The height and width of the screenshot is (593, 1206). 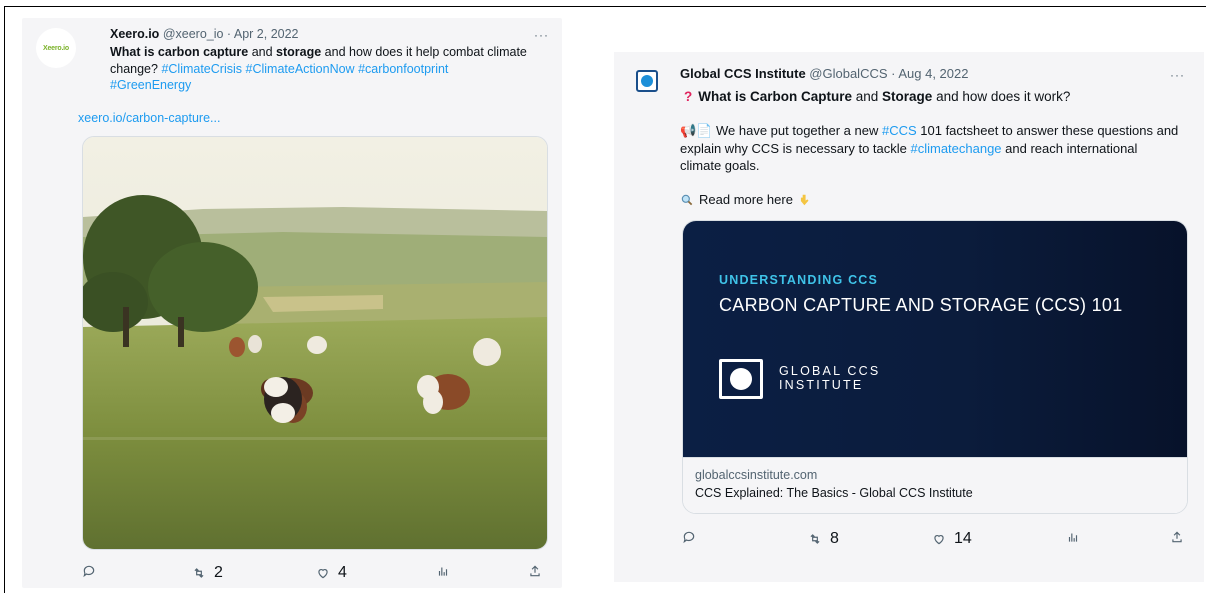 What do you see at coordinates (688, 96) in the screenshot?
I see `question-mark-icon: ?` at bounding box center [688, 96].